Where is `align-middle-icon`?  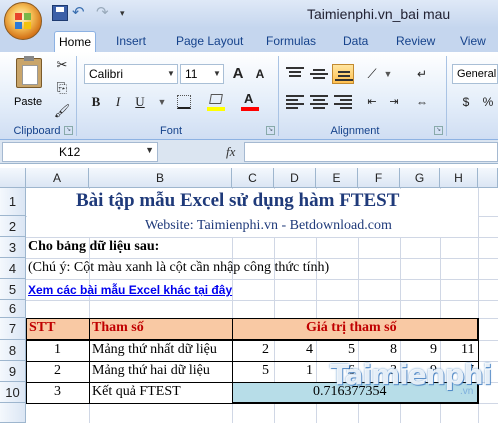
align-middle-icon is located at coordinates (319, 74).